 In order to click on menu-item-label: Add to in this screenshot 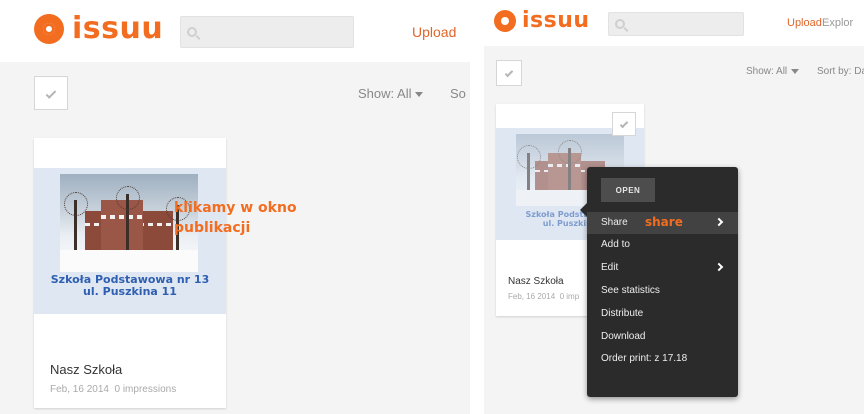, I will do `click(615, 244)`.